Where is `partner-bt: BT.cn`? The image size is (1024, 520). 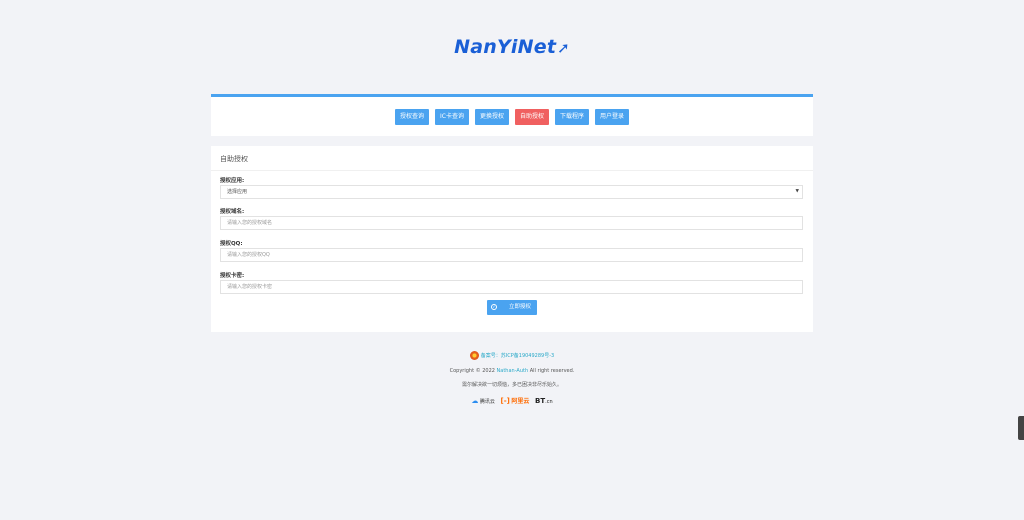 partner-bt: BT.cn is located at coordinates (544, 401).